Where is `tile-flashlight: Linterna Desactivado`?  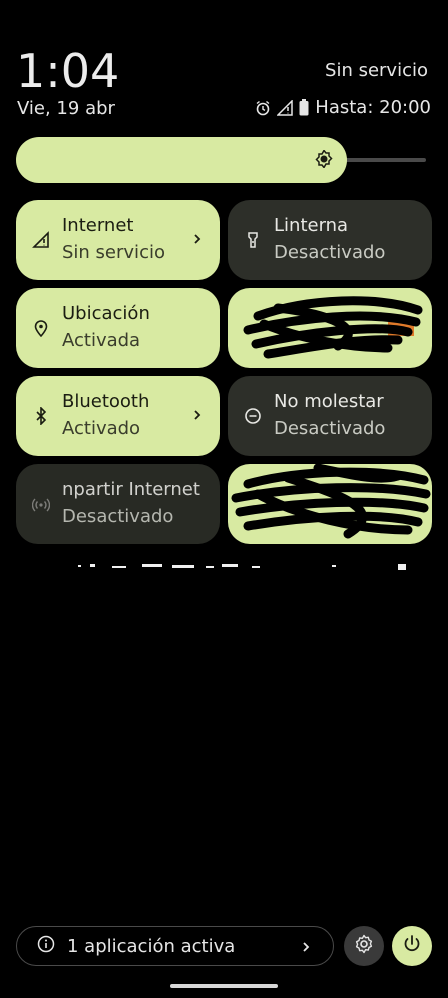
tile-flashlight: Linterna Desactivado is located at coordinates (330, 240).